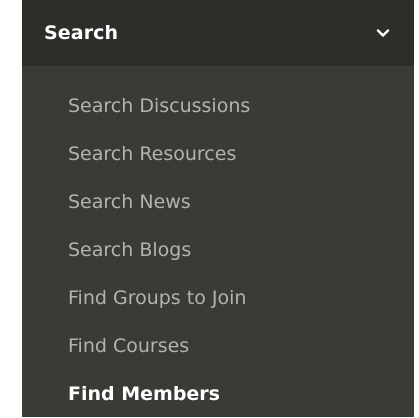 The height and width of the screenshot is (418, 419). I want to click on menu-item-find-groups: Find Groups to Join, so click(218, 298).